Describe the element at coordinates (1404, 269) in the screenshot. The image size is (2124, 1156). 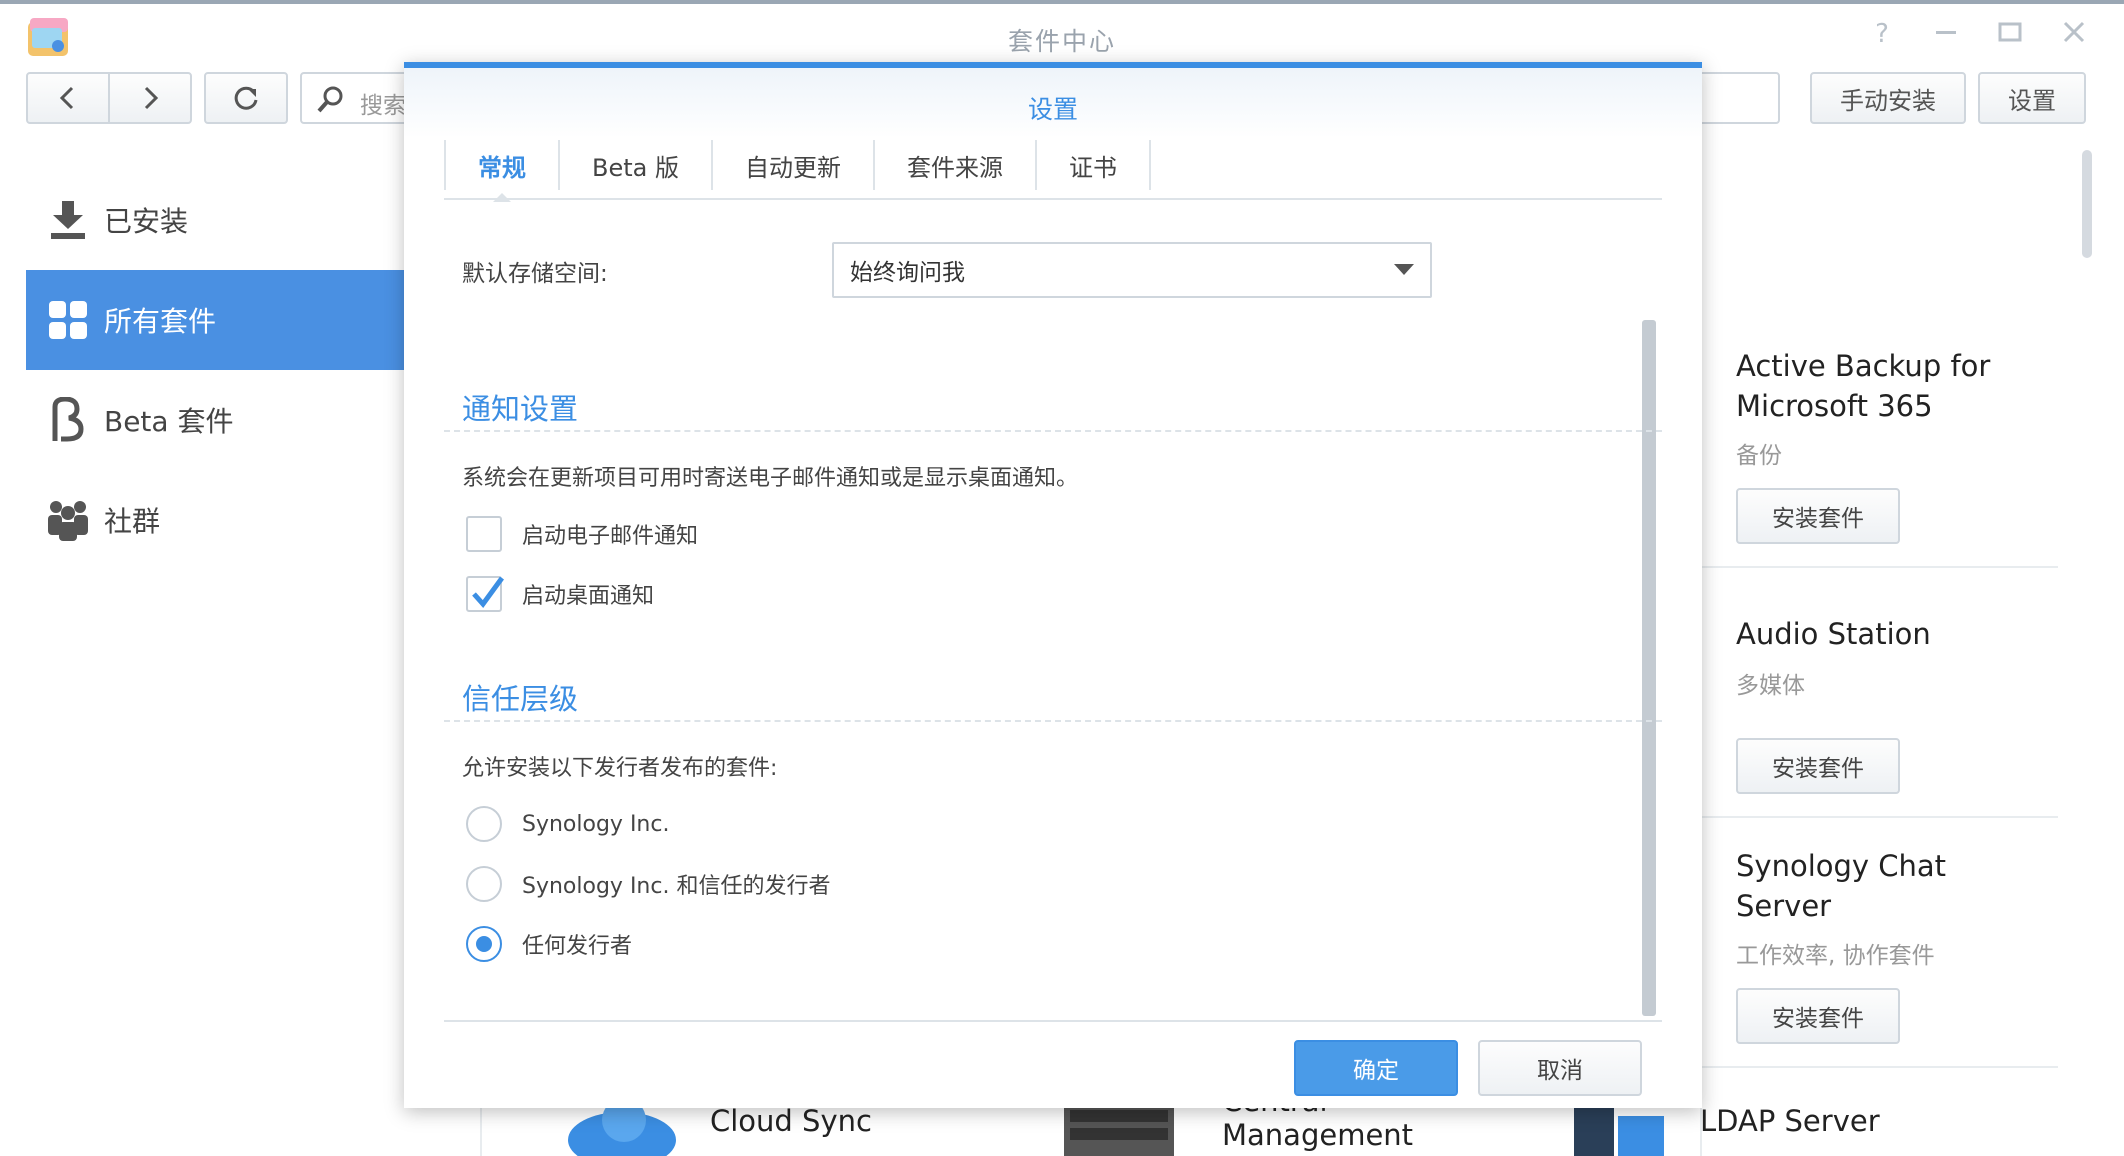
I see `chevron-down-icon` at that location.